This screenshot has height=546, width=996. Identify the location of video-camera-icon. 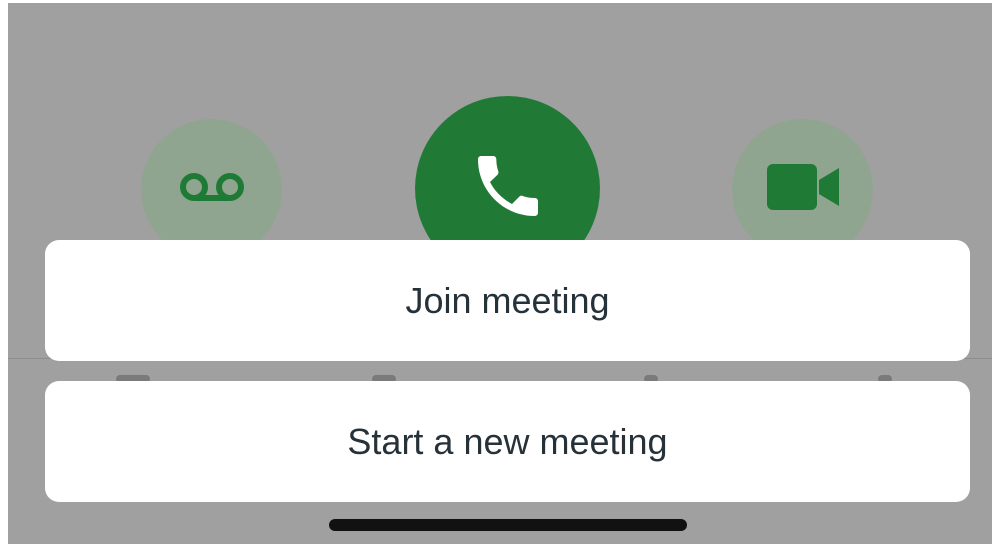
(802, 189).